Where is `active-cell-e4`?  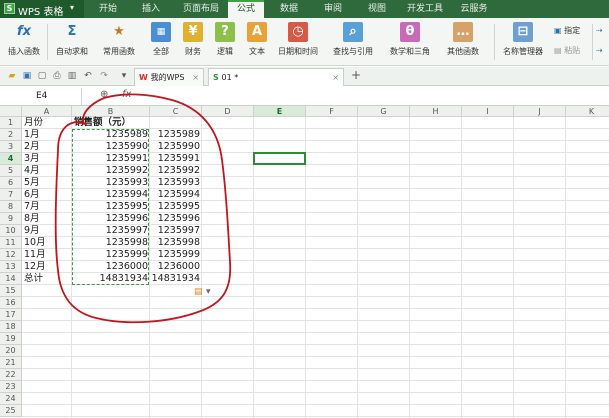
active-cell-e4 is located at coordinates (279, 158).